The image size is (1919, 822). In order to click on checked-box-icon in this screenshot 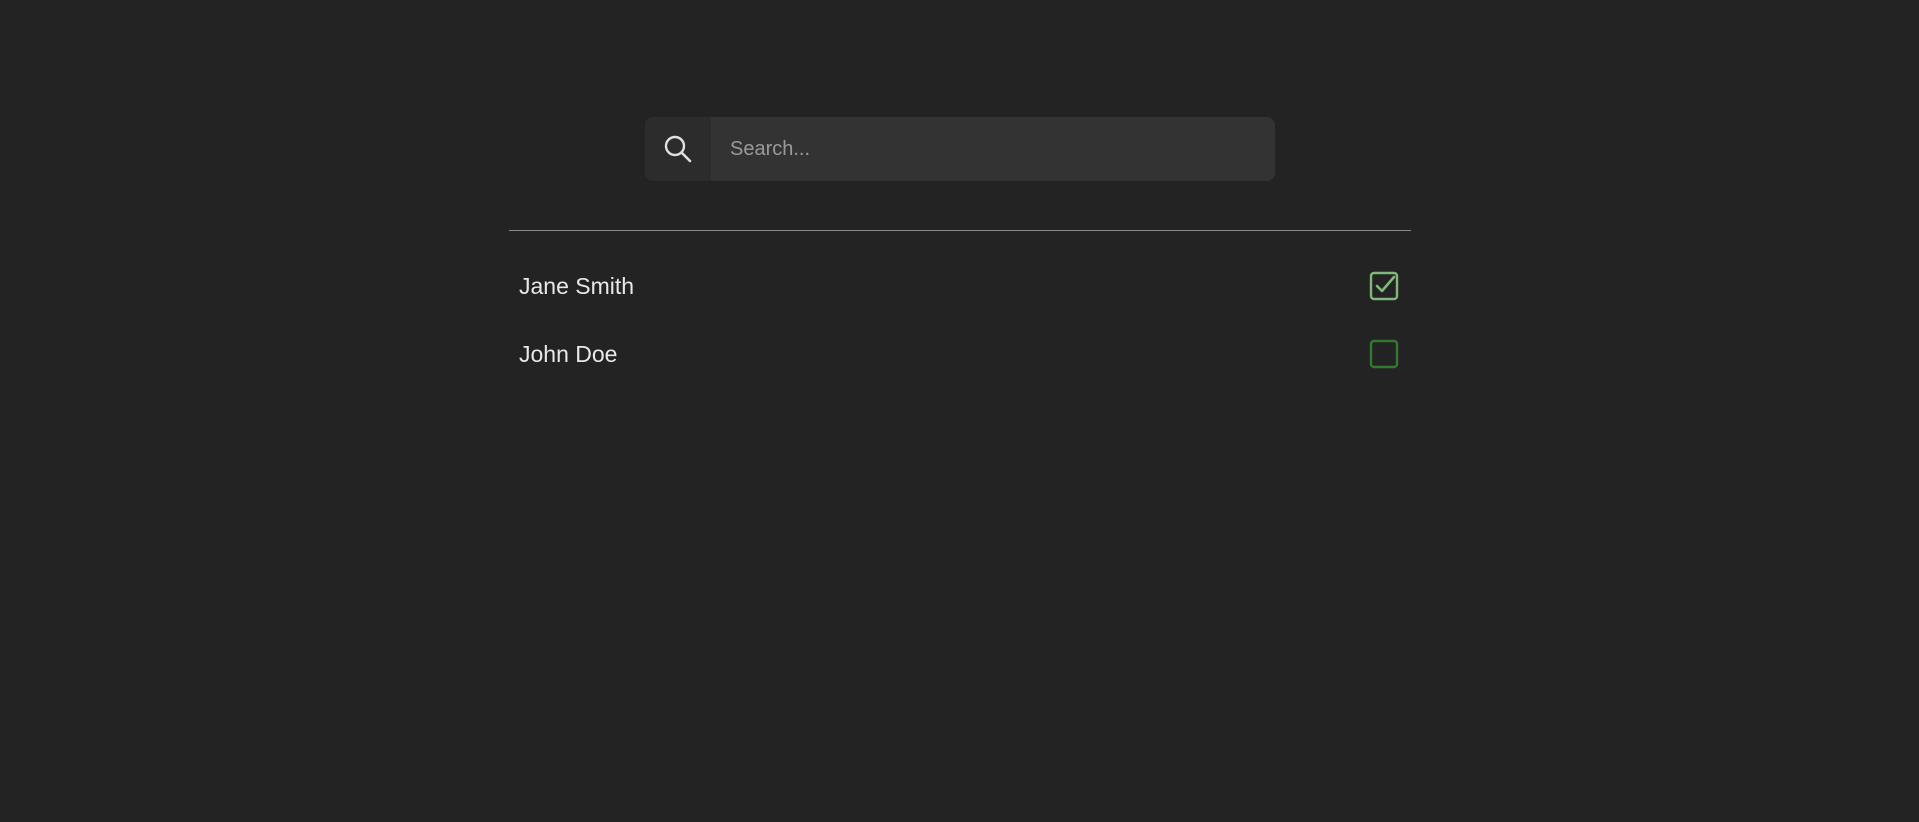, I will do `click(1384, 286)`.